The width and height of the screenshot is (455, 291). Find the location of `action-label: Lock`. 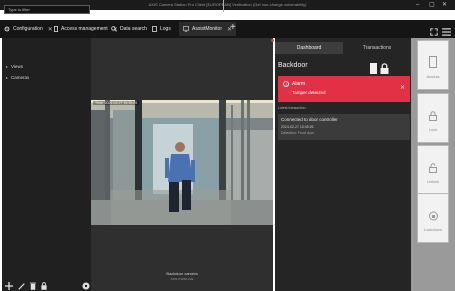

action-label: Lock is located at coordinates (433, 129).